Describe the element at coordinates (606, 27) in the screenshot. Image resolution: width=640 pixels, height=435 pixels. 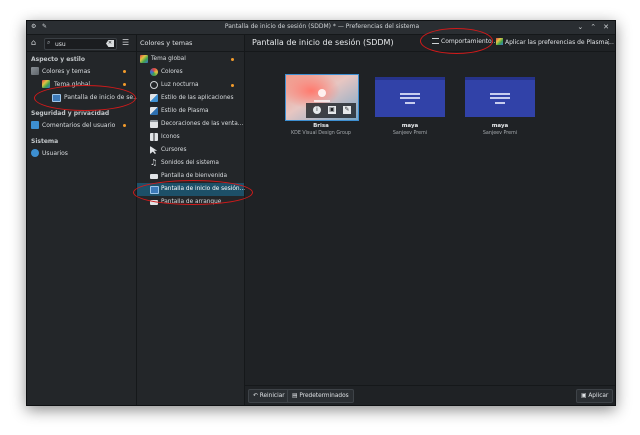
I see `close-icon: ✕` at that location.